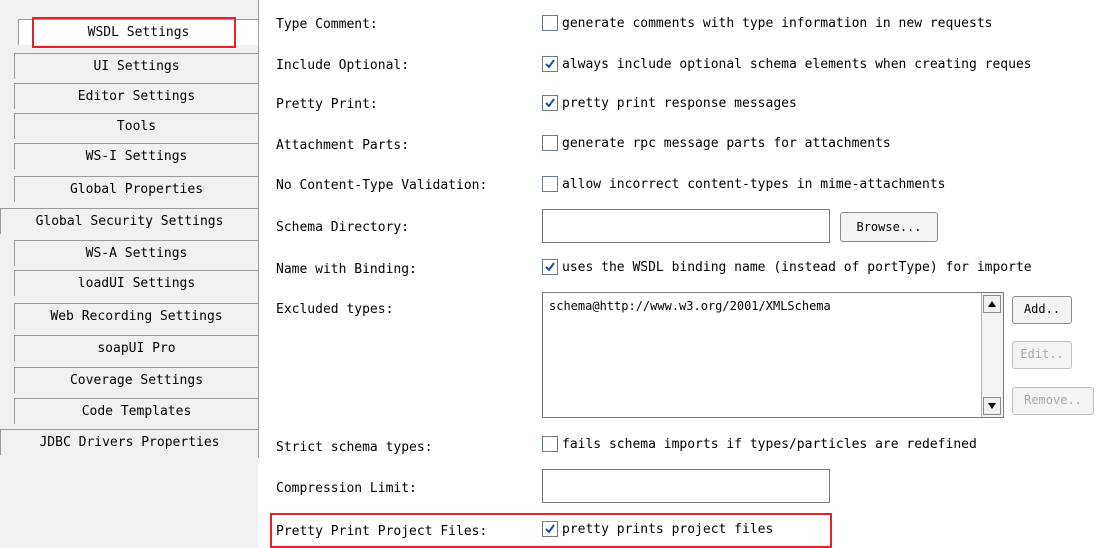  Describe the element at coordinates (550, 444) in the screenshot. I see `strict-schema-checkbox` at that location.